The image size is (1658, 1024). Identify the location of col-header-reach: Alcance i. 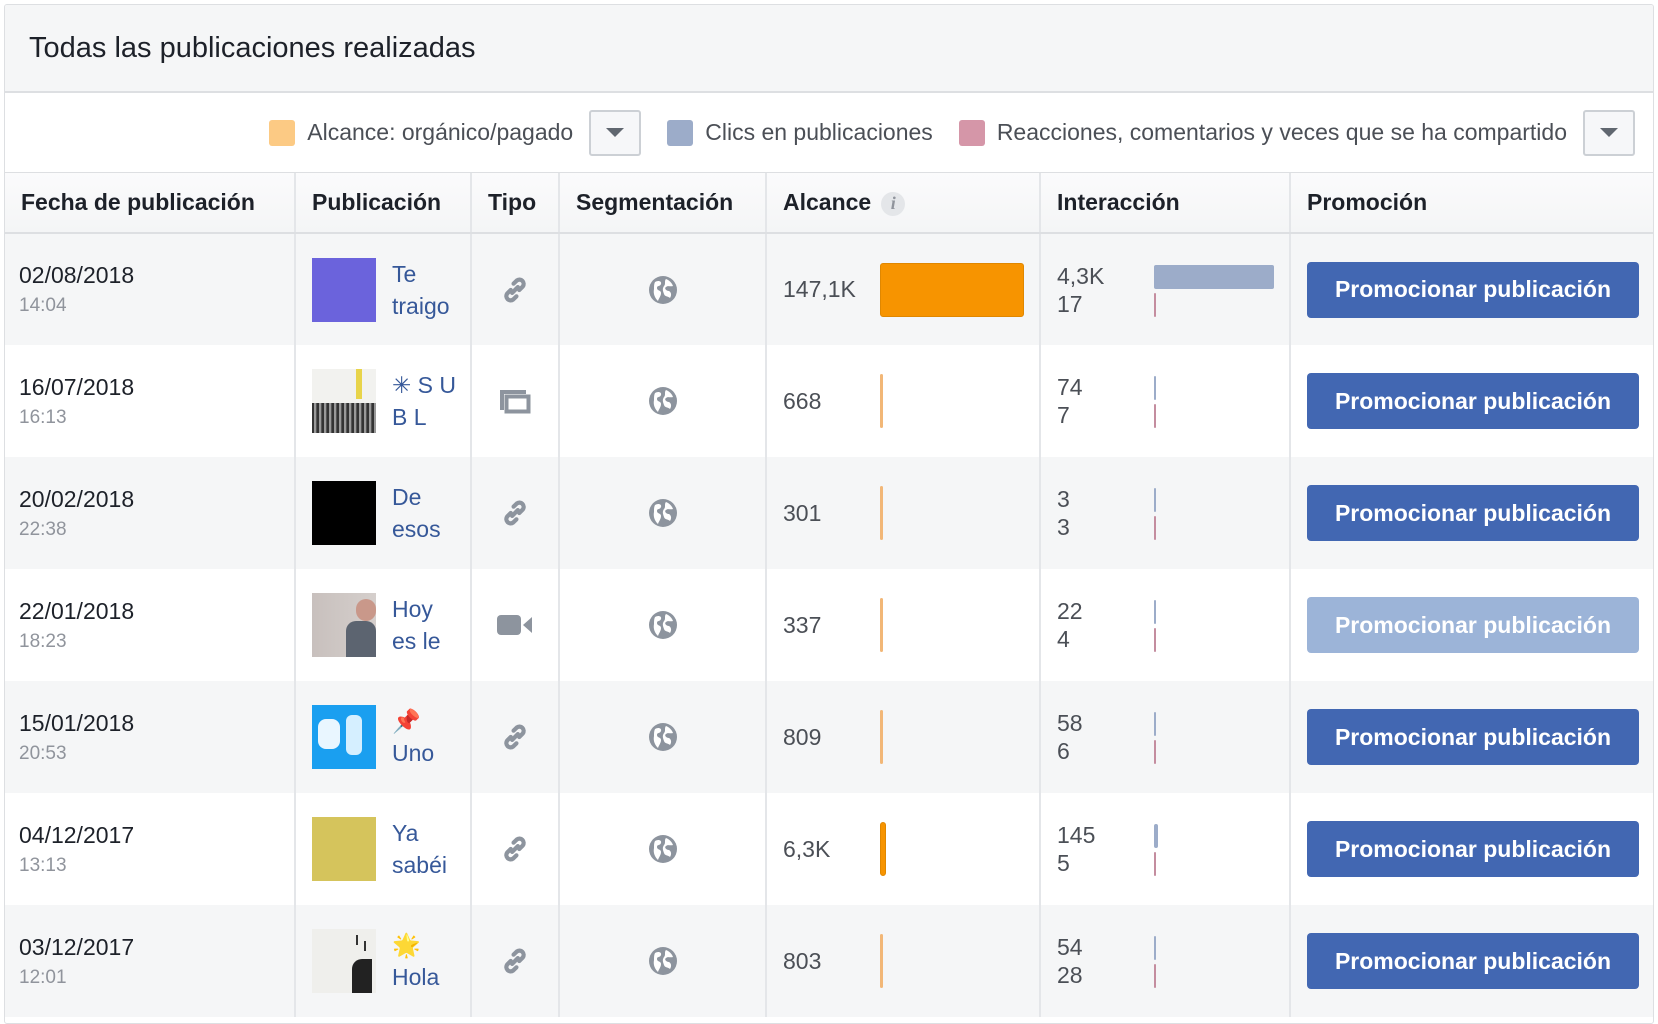
(903, 203).